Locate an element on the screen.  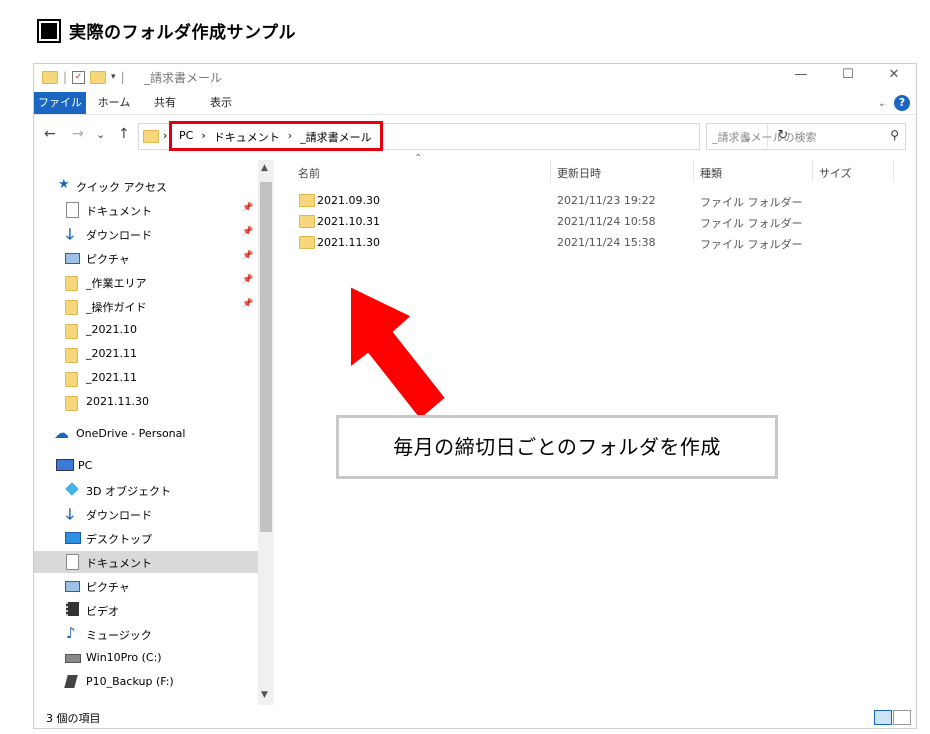
nav-item-2021-11-b: _2021.11 is located at coordinates (146, 378).